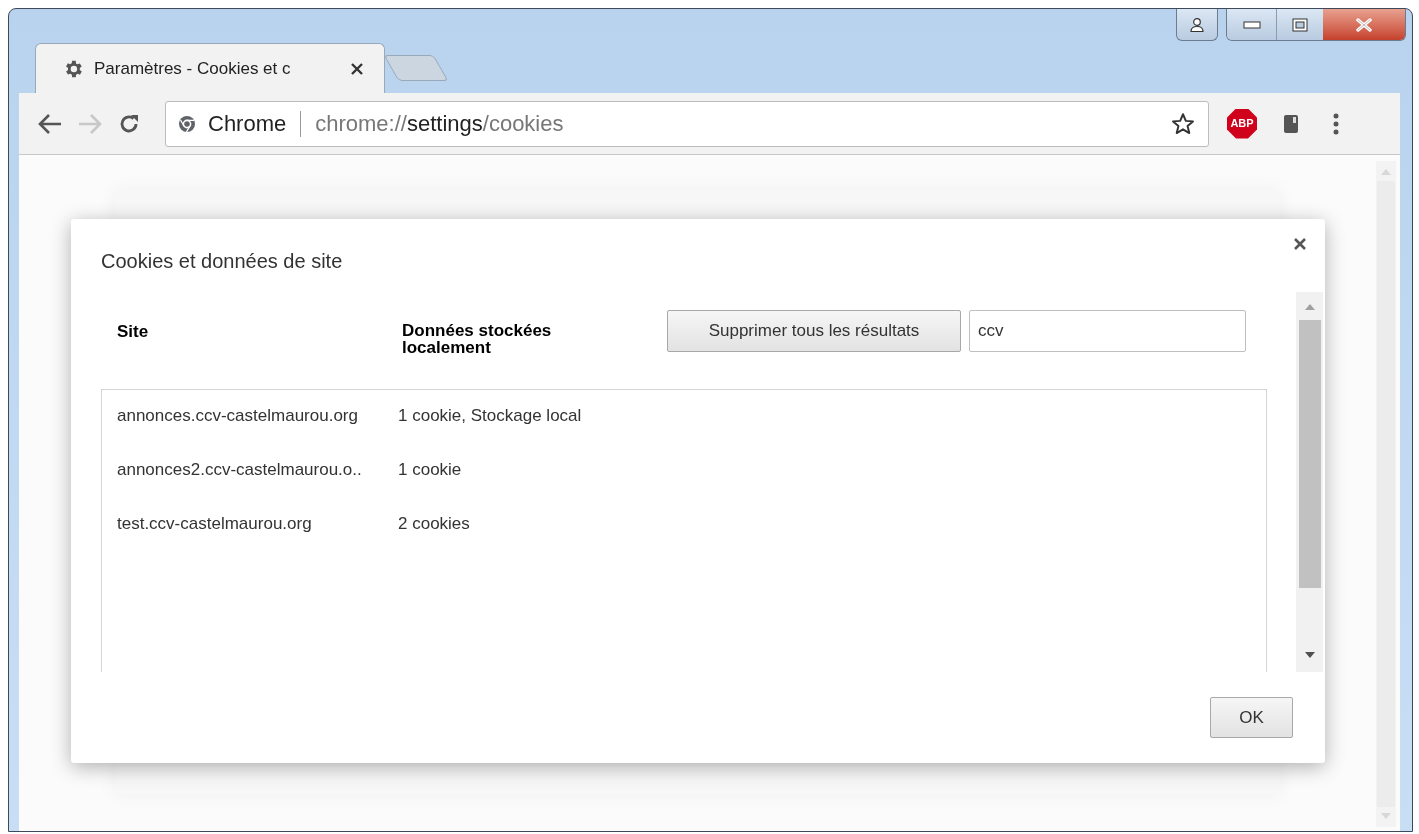  I want to click on back-arrow-icon, so click(50, 123).